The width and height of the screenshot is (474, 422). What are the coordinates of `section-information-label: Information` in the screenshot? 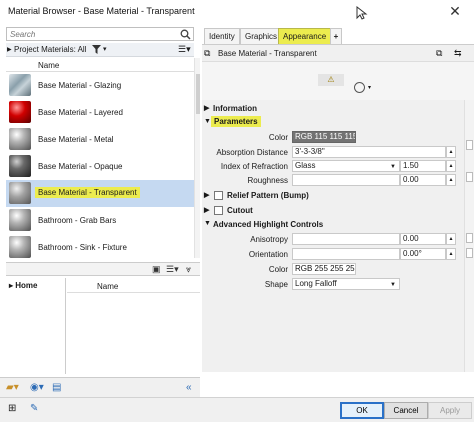 It's located at (235, 108).